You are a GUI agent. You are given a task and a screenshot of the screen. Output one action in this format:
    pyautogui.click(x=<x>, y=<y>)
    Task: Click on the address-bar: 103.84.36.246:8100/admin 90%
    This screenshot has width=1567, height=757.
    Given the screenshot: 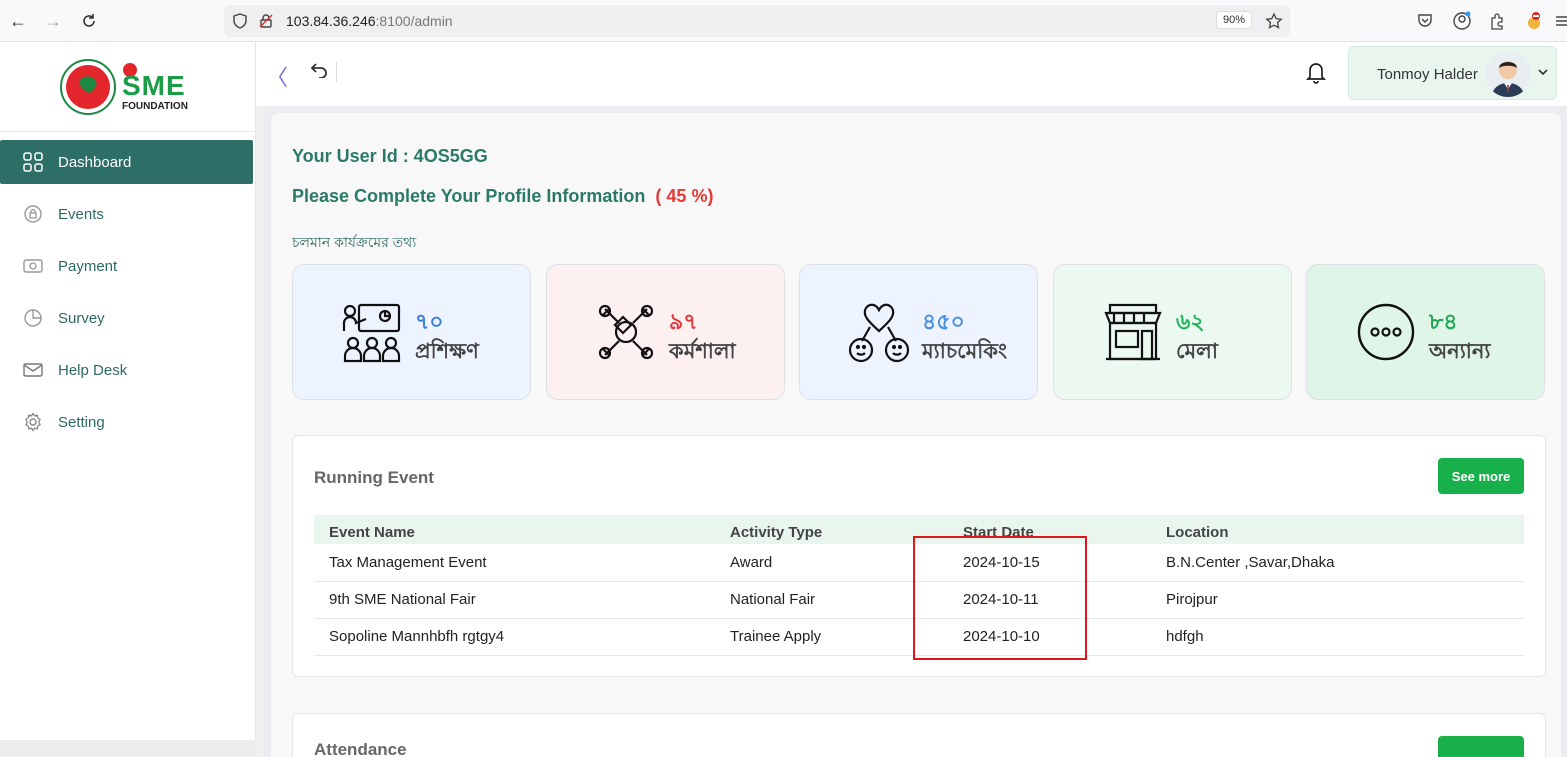 What is the action you would take?
    pyautogui.click(x=757, y=21)
    